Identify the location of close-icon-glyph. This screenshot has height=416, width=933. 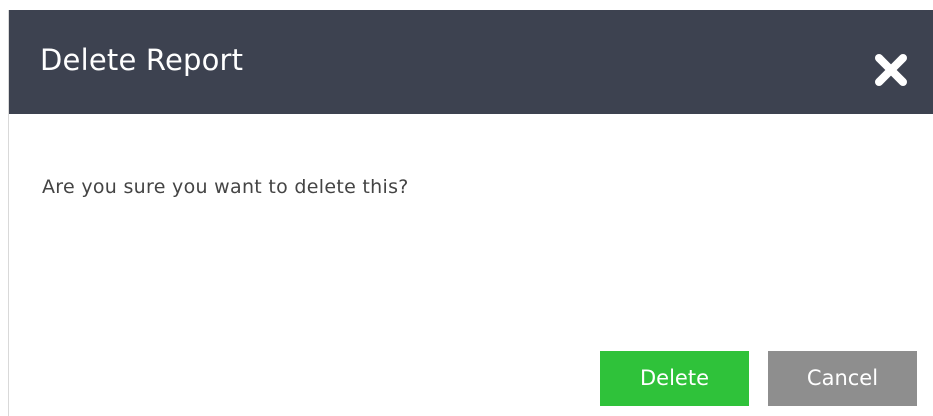
(891, 70).